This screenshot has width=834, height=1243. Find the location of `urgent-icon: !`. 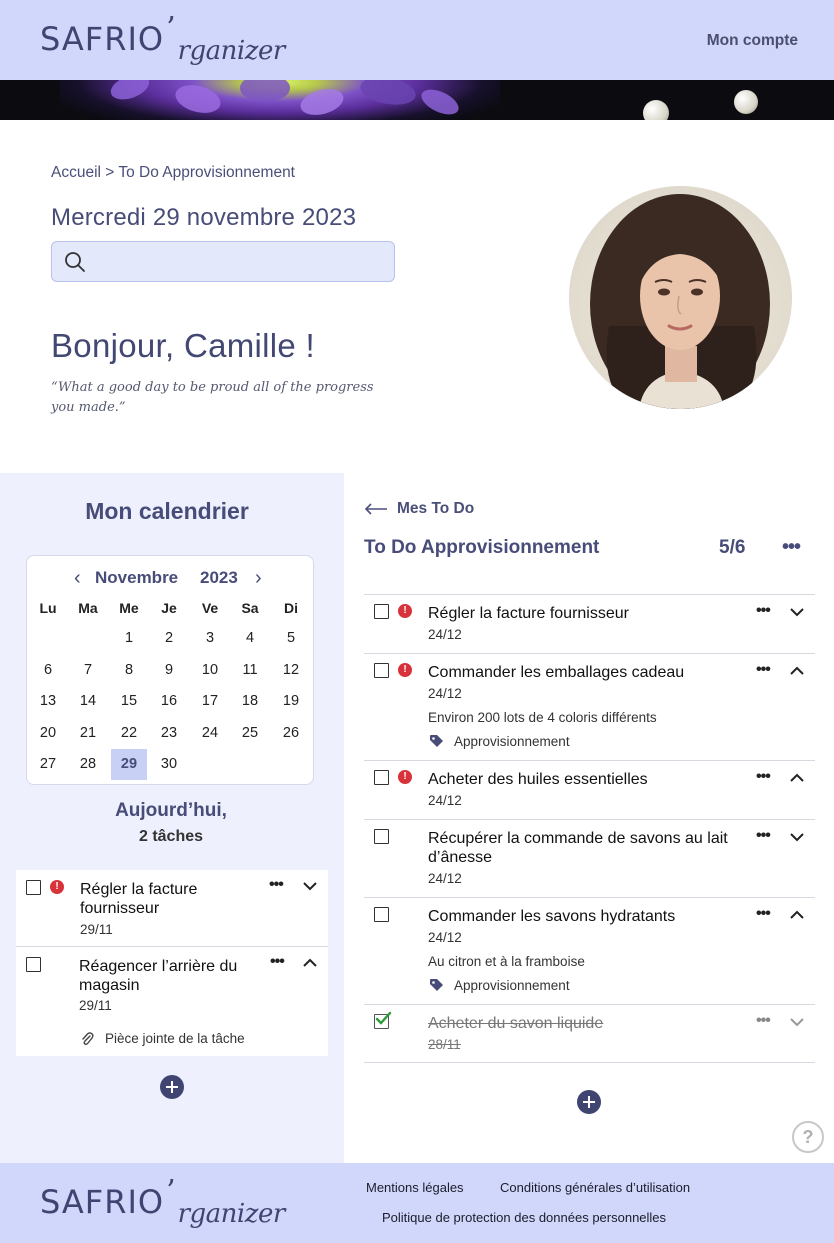

urgent-icon: ! is located at coordinates (405, 670).